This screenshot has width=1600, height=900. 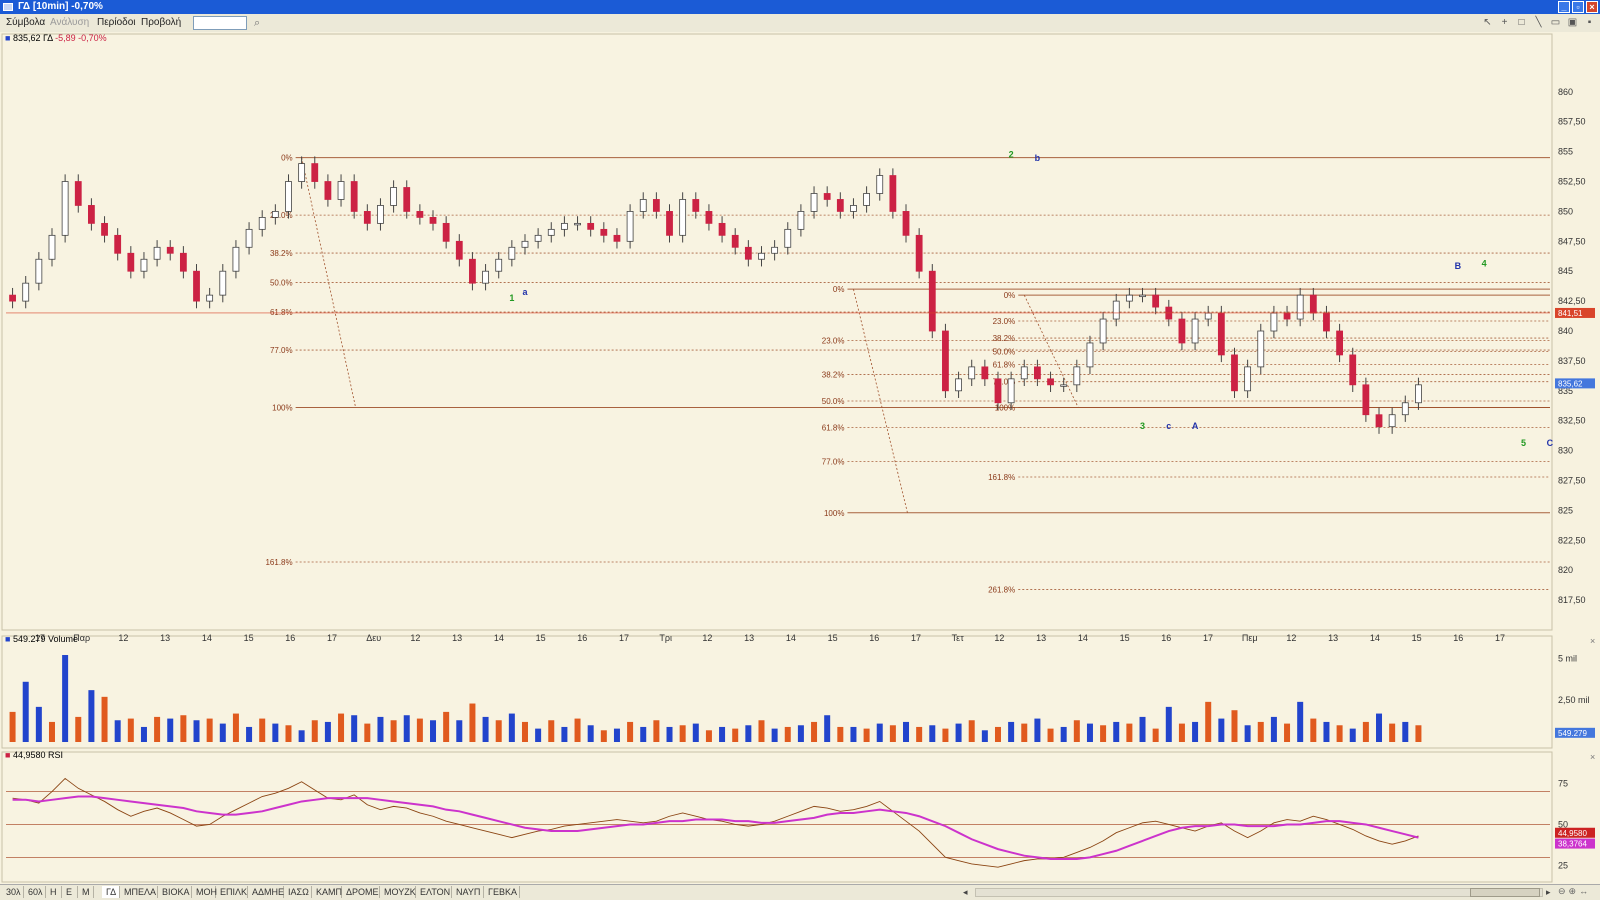 What do you see at coordinates (1505, 892) in the screenshot?
I see `scroll-thumb` at bounding box center [1505, 892].